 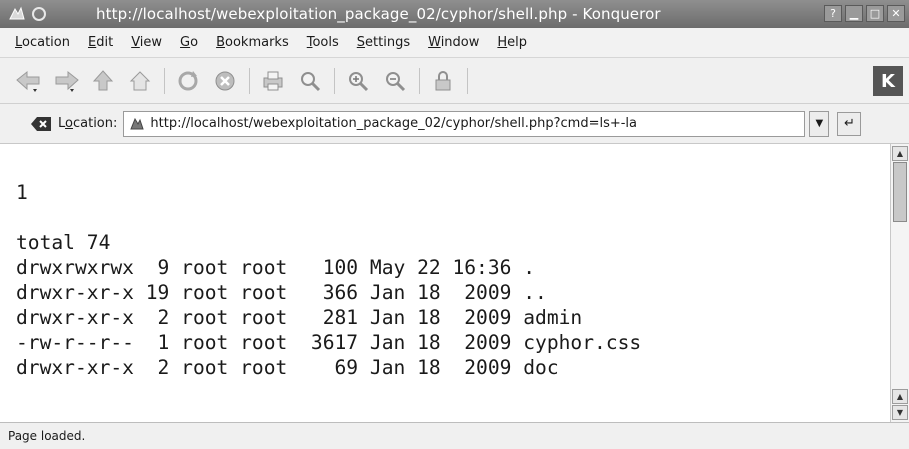 What do you see at coordinates (221, 42) in the screenshot?
I see `menu-accel: B` at bounding box center [221, 42].